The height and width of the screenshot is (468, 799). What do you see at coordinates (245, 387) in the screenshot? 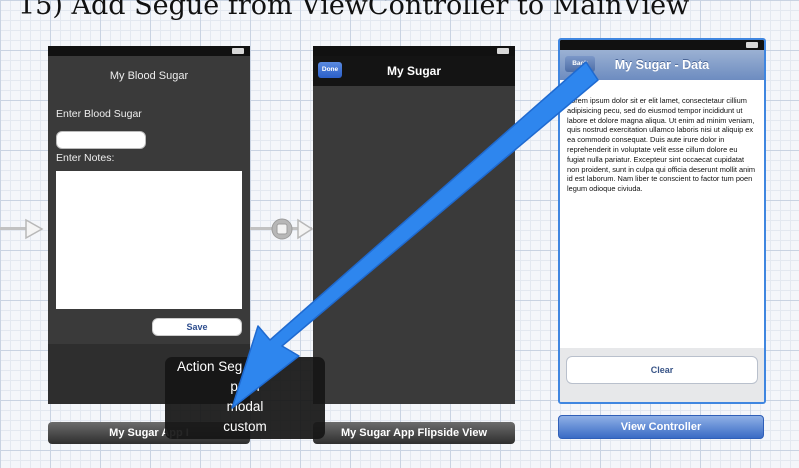
I see `segue-option-push: push` at bounding box center [245, 387].